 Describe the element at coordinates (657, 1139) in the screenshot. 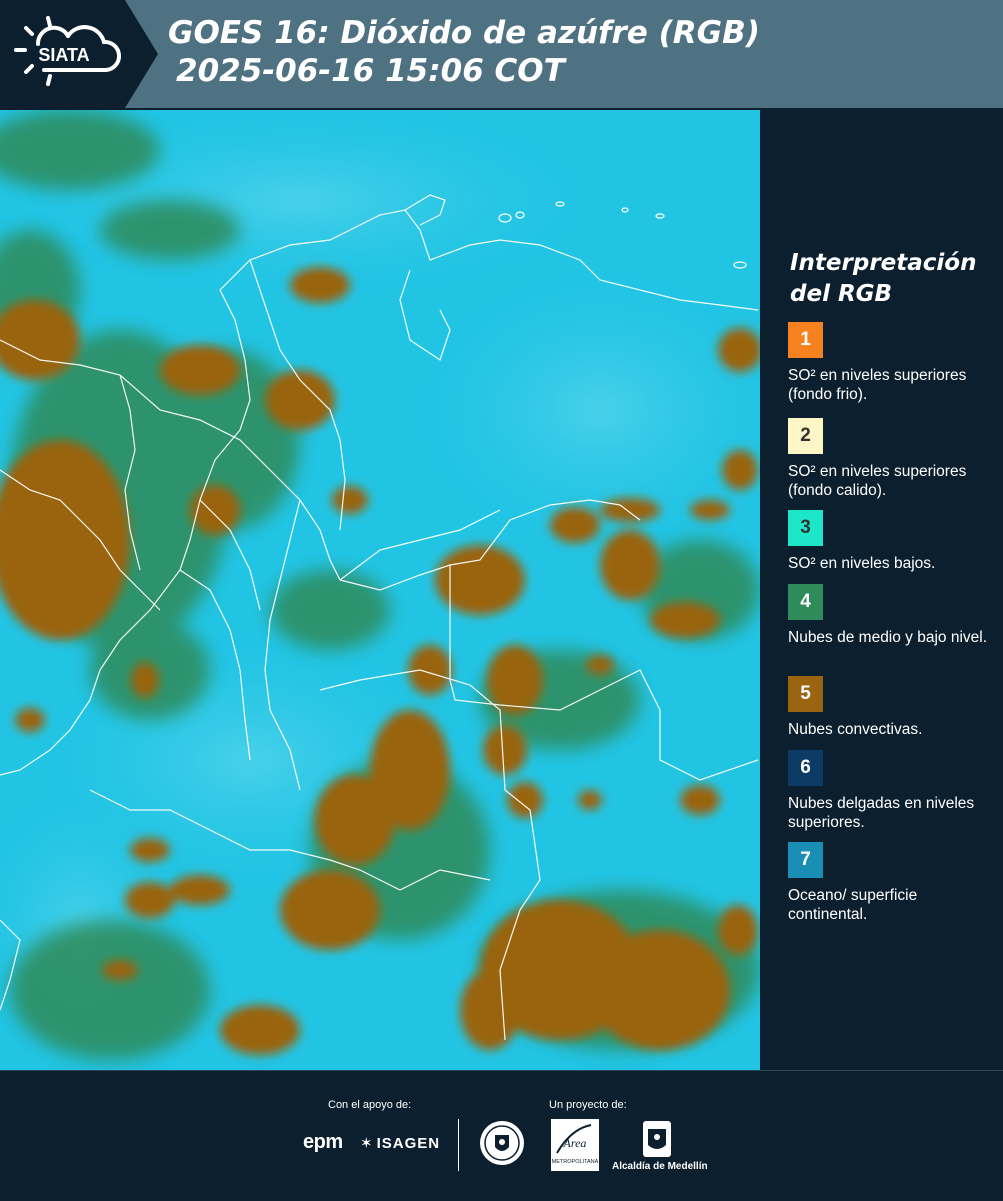

I see `alcaldia-shield-icon` at that location.